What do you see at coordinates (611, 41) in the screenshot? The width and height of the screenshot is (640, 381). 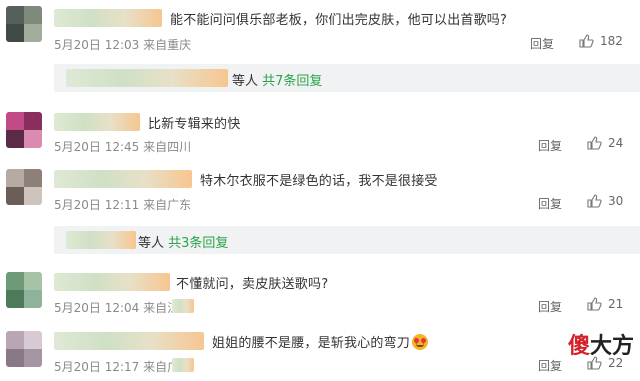 I see `like-count: 182` at bounding box center [611, 41].